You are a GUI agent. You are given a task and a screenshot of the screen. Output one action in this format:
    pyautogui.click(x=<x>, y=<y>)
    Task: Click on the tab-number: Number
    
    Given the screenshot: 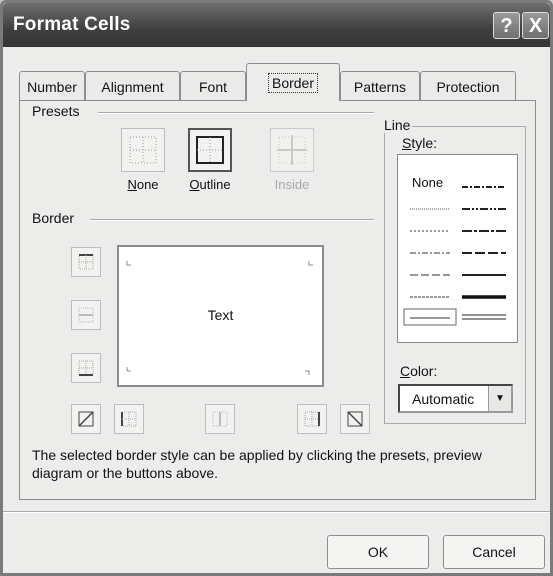 What is the action you would take?
    pyautogui.click(x=52, y=86)
    